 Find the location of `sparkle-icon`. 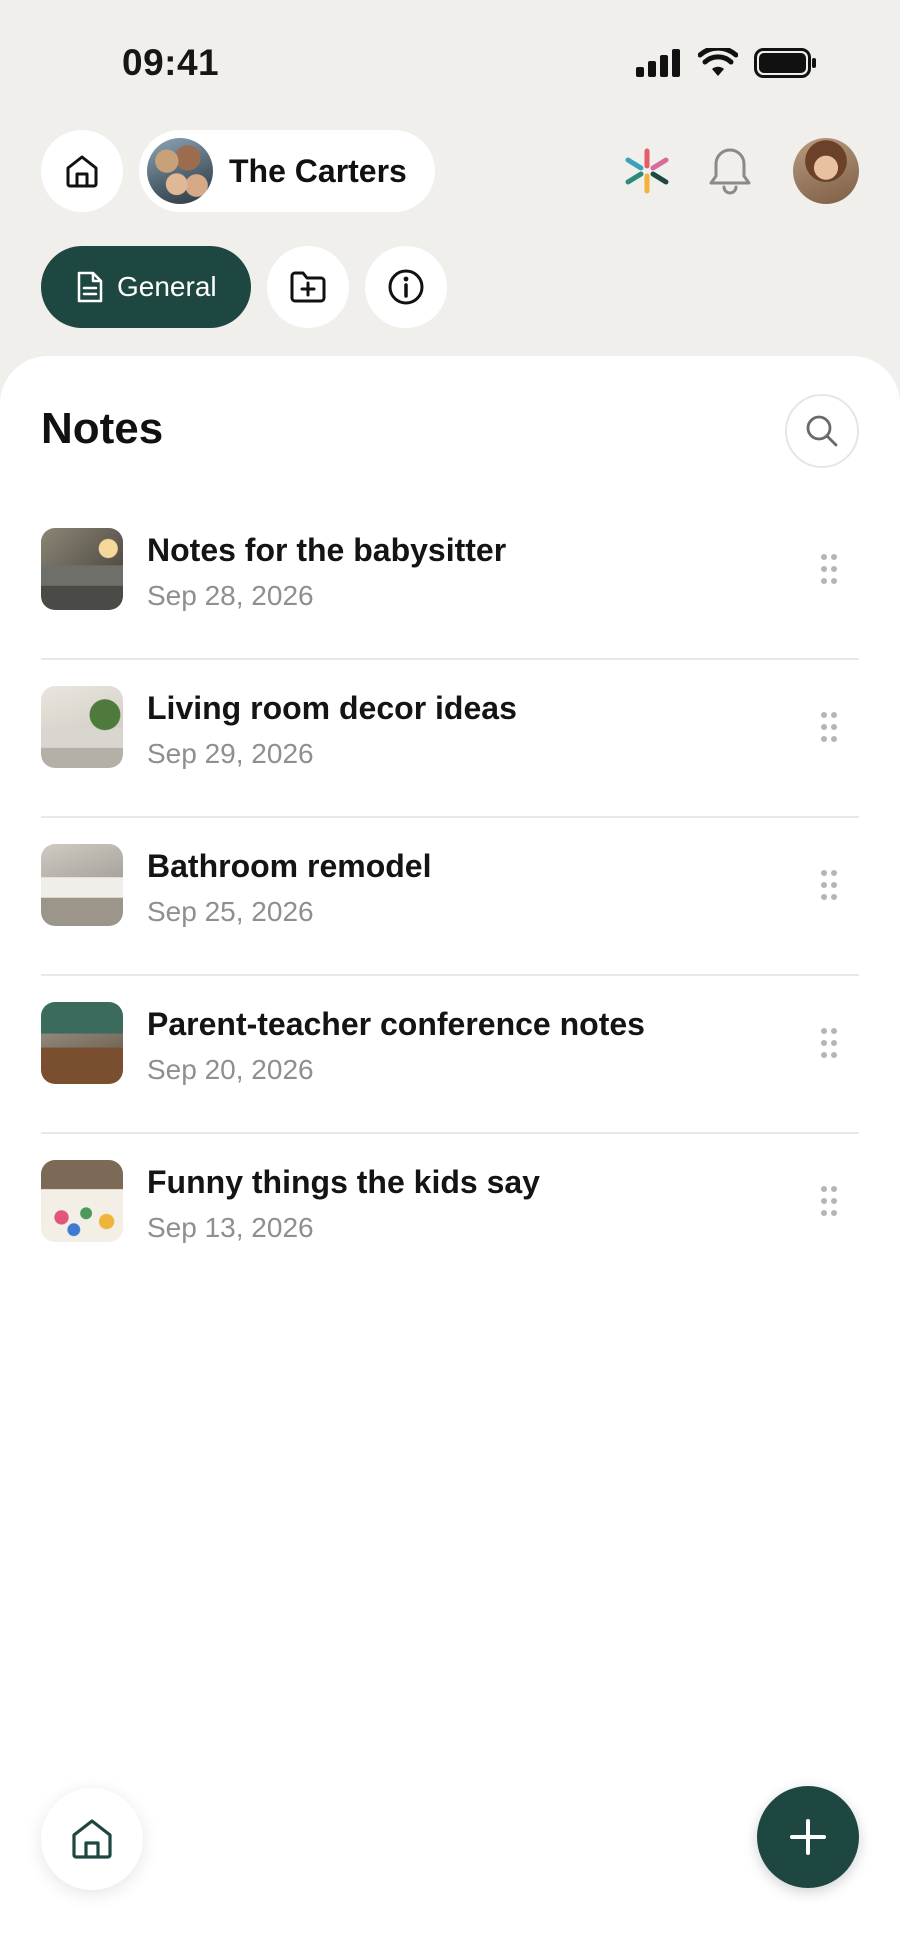

sparkle-icon is located at coordinates (647, 171).